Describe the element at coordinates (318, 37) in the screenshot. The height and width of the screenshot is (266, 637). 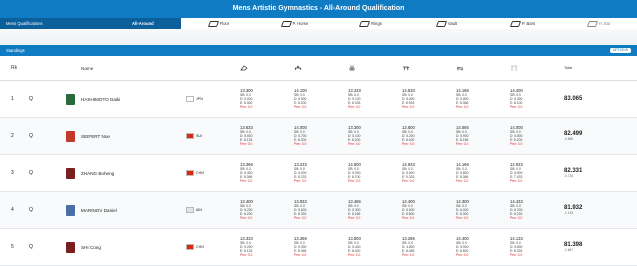
I see `header-background` at that location.